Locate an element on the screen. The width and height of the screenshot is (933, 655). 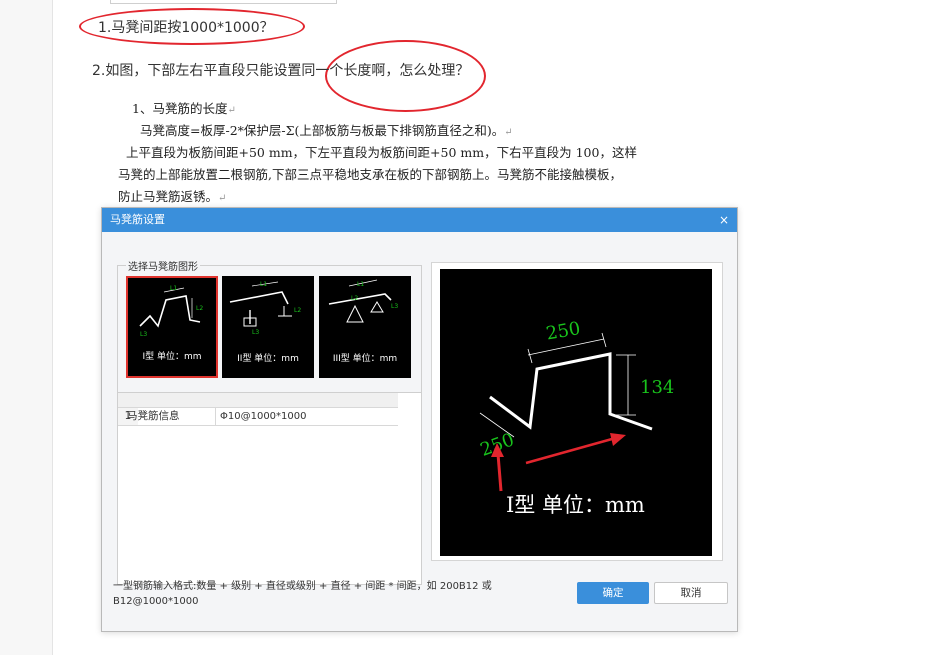
table-row: 1 马凳筋信息 Φ10@1000*1000 is located at coordinates (258, 417).